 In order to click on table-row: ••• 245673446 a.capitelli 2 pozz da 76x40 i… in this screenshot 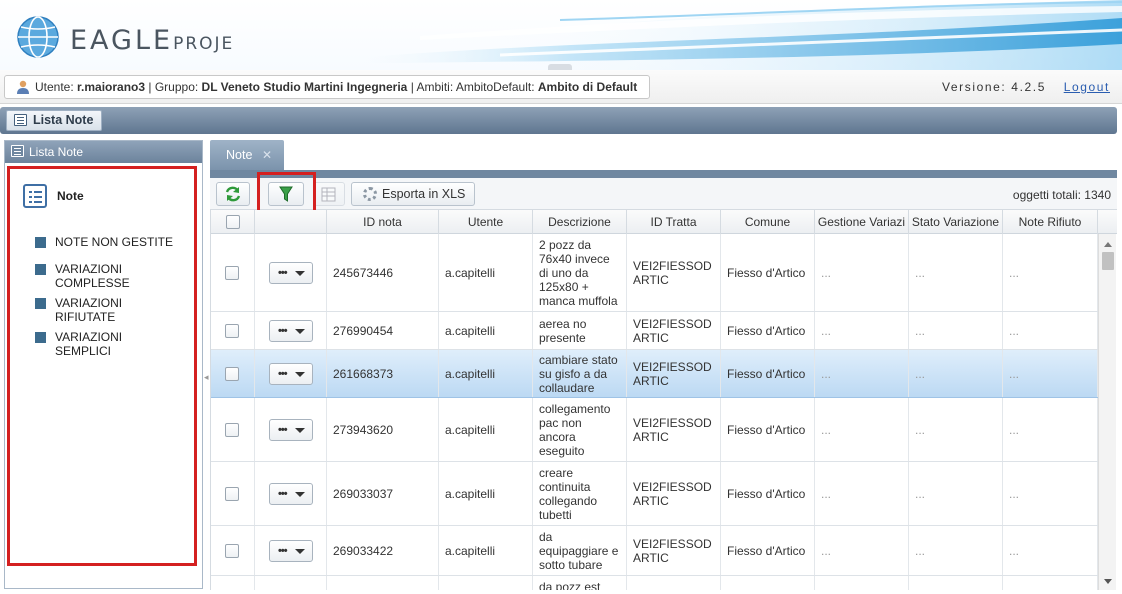, I will do `click(654, 273)`.